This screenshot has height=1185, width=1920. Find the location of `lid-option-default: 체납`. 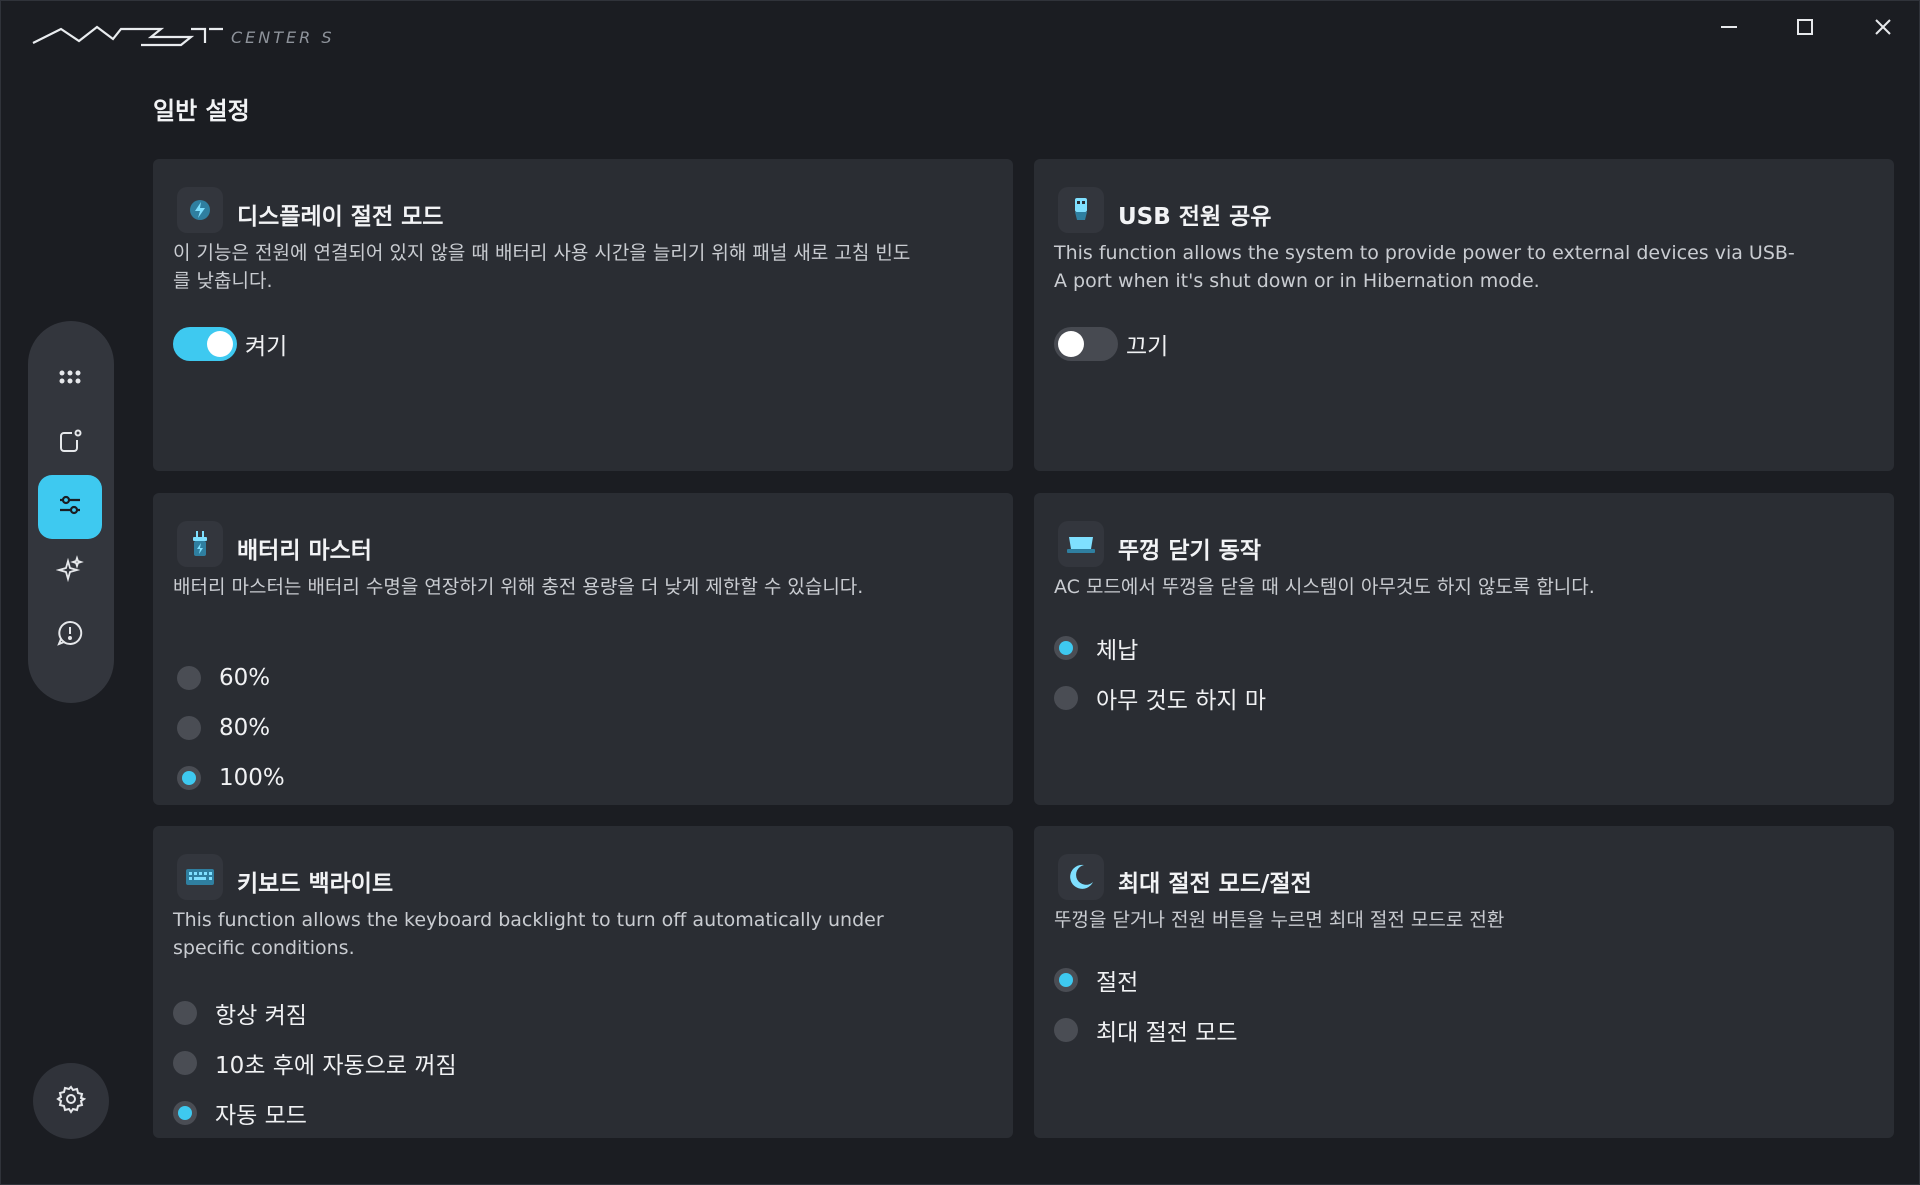

lid-option-default: 체납 is located at coordinates (1160, 648).